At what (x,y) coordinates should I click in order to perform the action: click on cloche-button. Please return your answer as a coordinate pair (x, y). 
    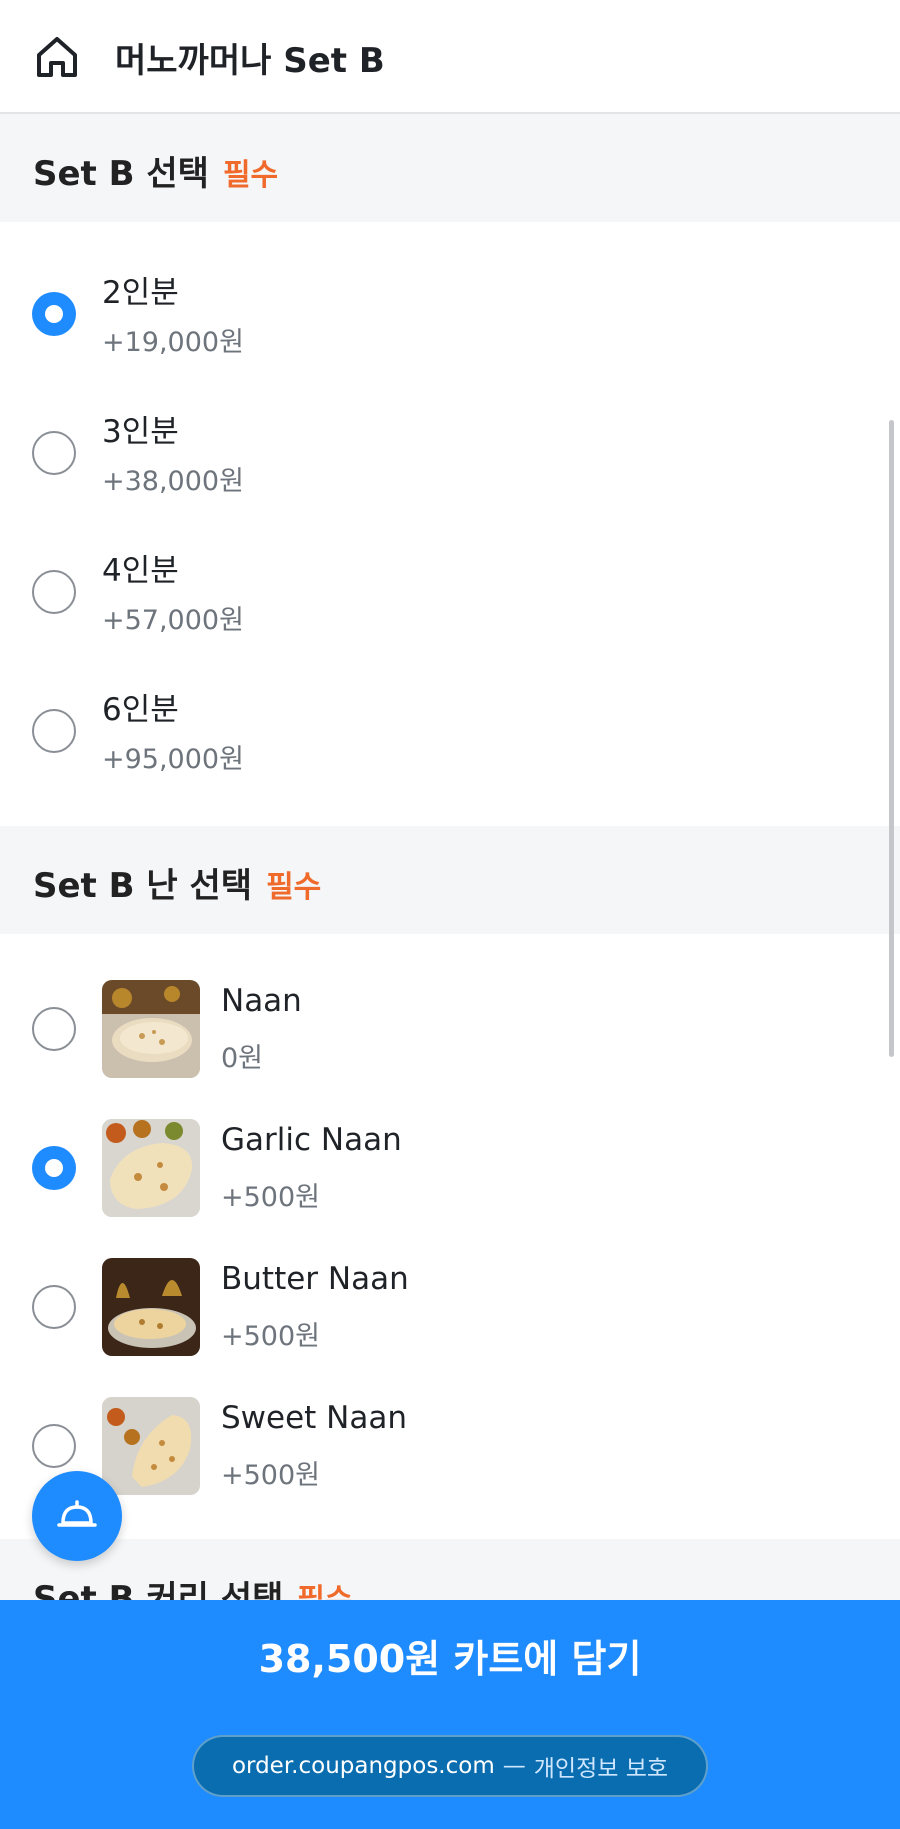
    Looking at the image, I should click on (77, 1516).